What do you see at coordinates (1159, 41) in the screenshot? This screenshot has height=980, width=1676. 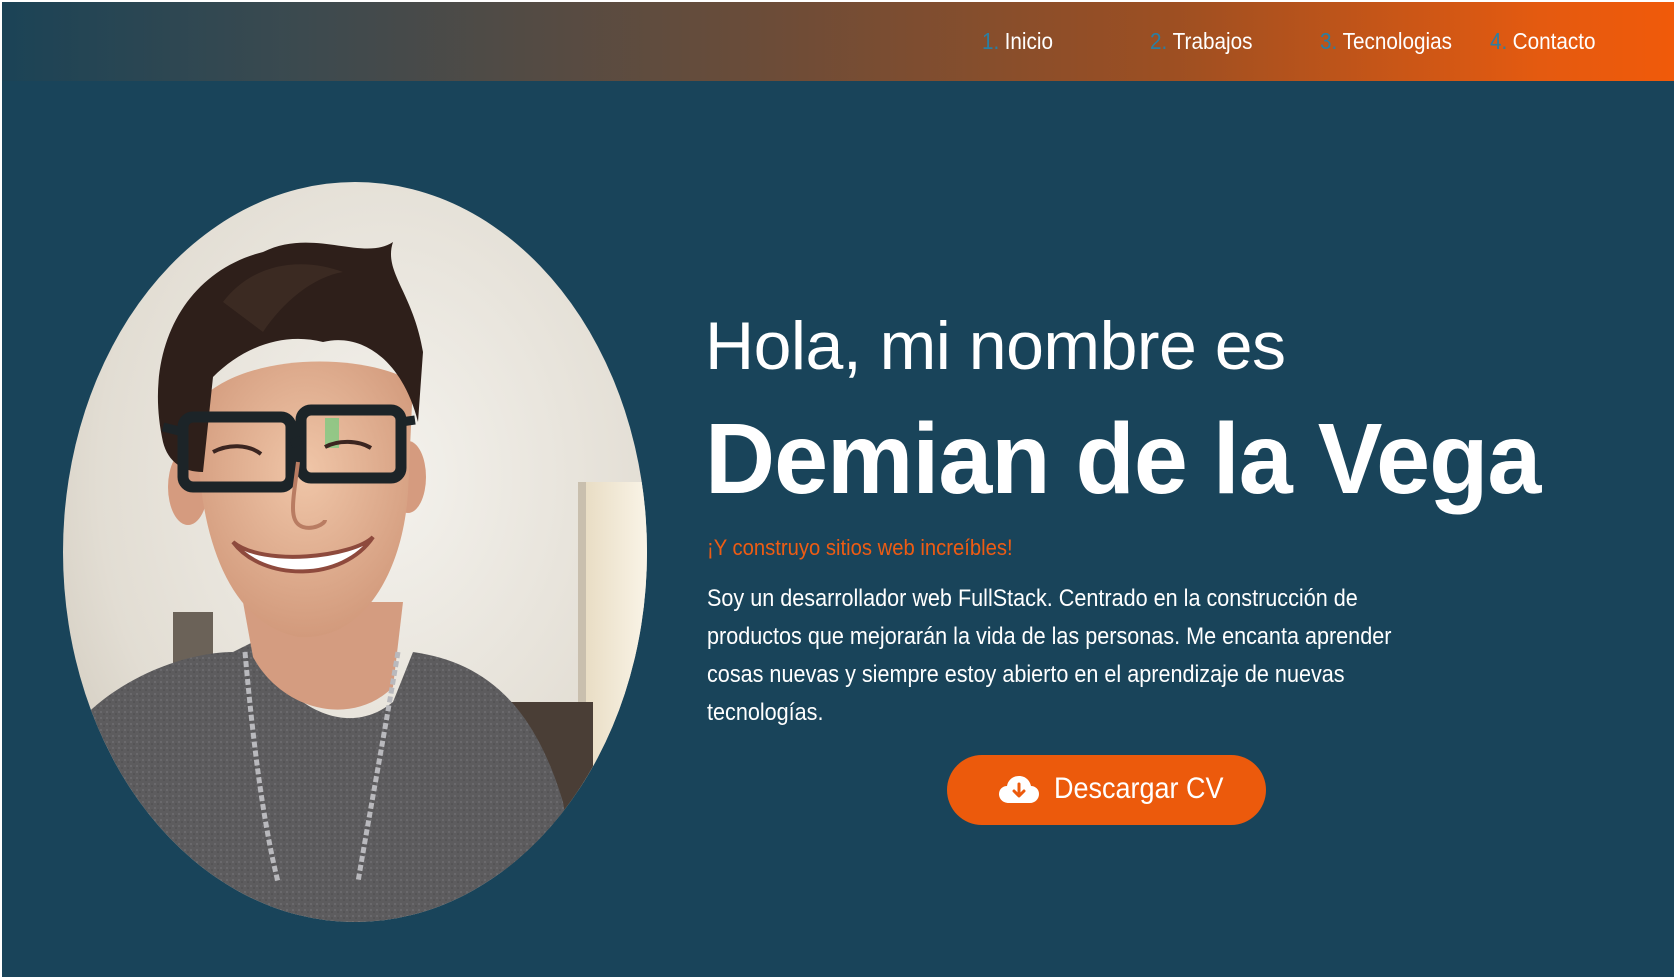 I see `nav-item-number: 2.` at bounding box center [1159, 41].